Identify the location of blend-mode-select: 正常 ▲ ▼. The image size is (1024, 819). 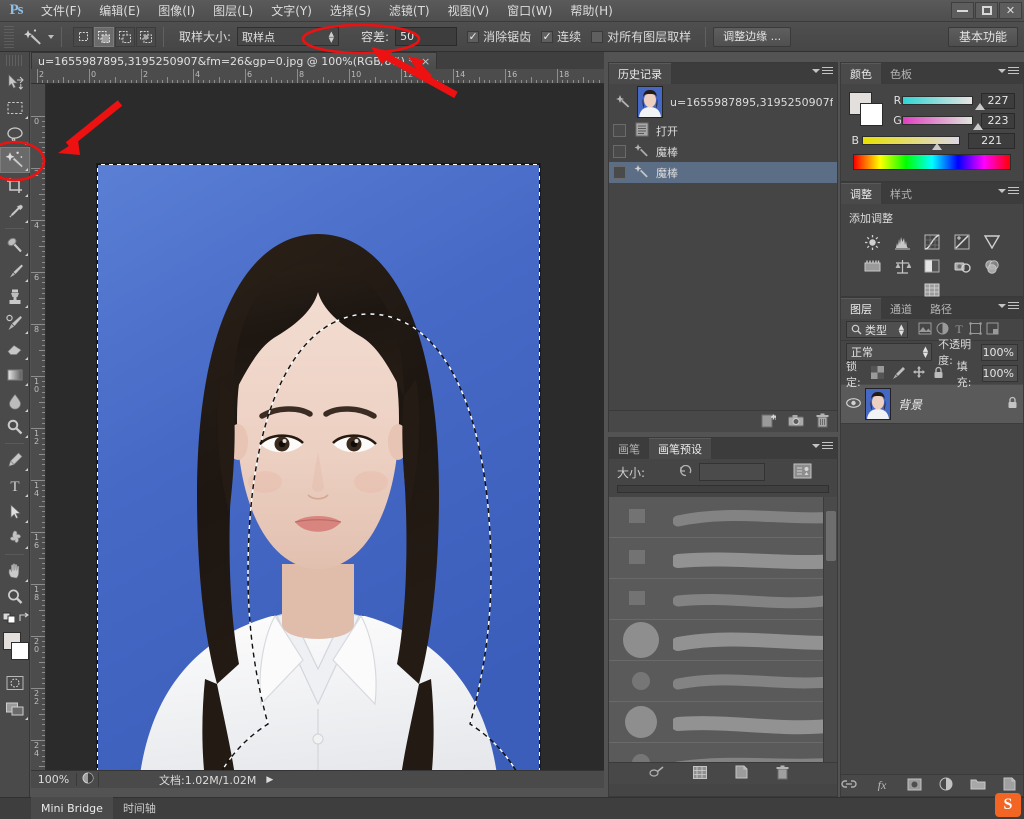
(889, 352).